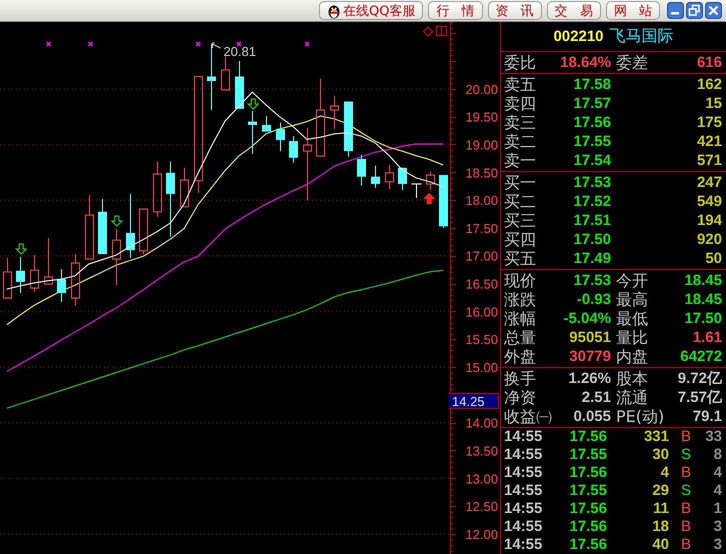 Image resolution: width=726 pixels, height=554 pixels. What do you see at coordinates (709, 122) in the screenshot?
I see `order-volume: 175` at bounding box center [709, 122].